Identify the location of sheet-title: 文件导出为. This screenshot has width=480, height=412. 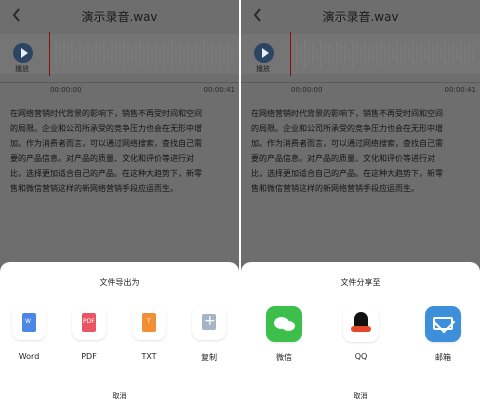
(119, 282).